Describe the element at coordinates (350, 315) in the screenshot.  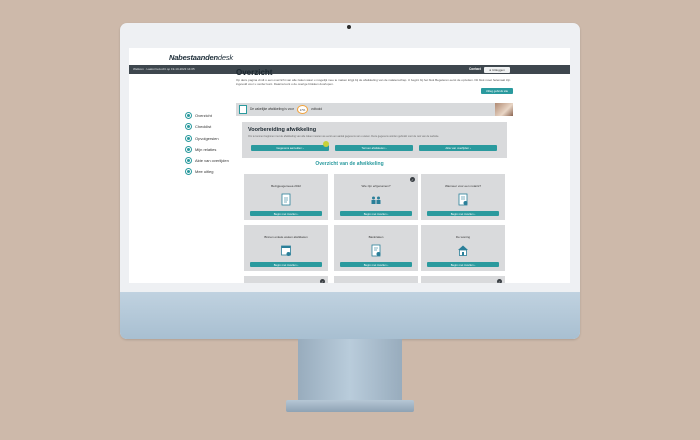
I see `imac-chin` at that location.